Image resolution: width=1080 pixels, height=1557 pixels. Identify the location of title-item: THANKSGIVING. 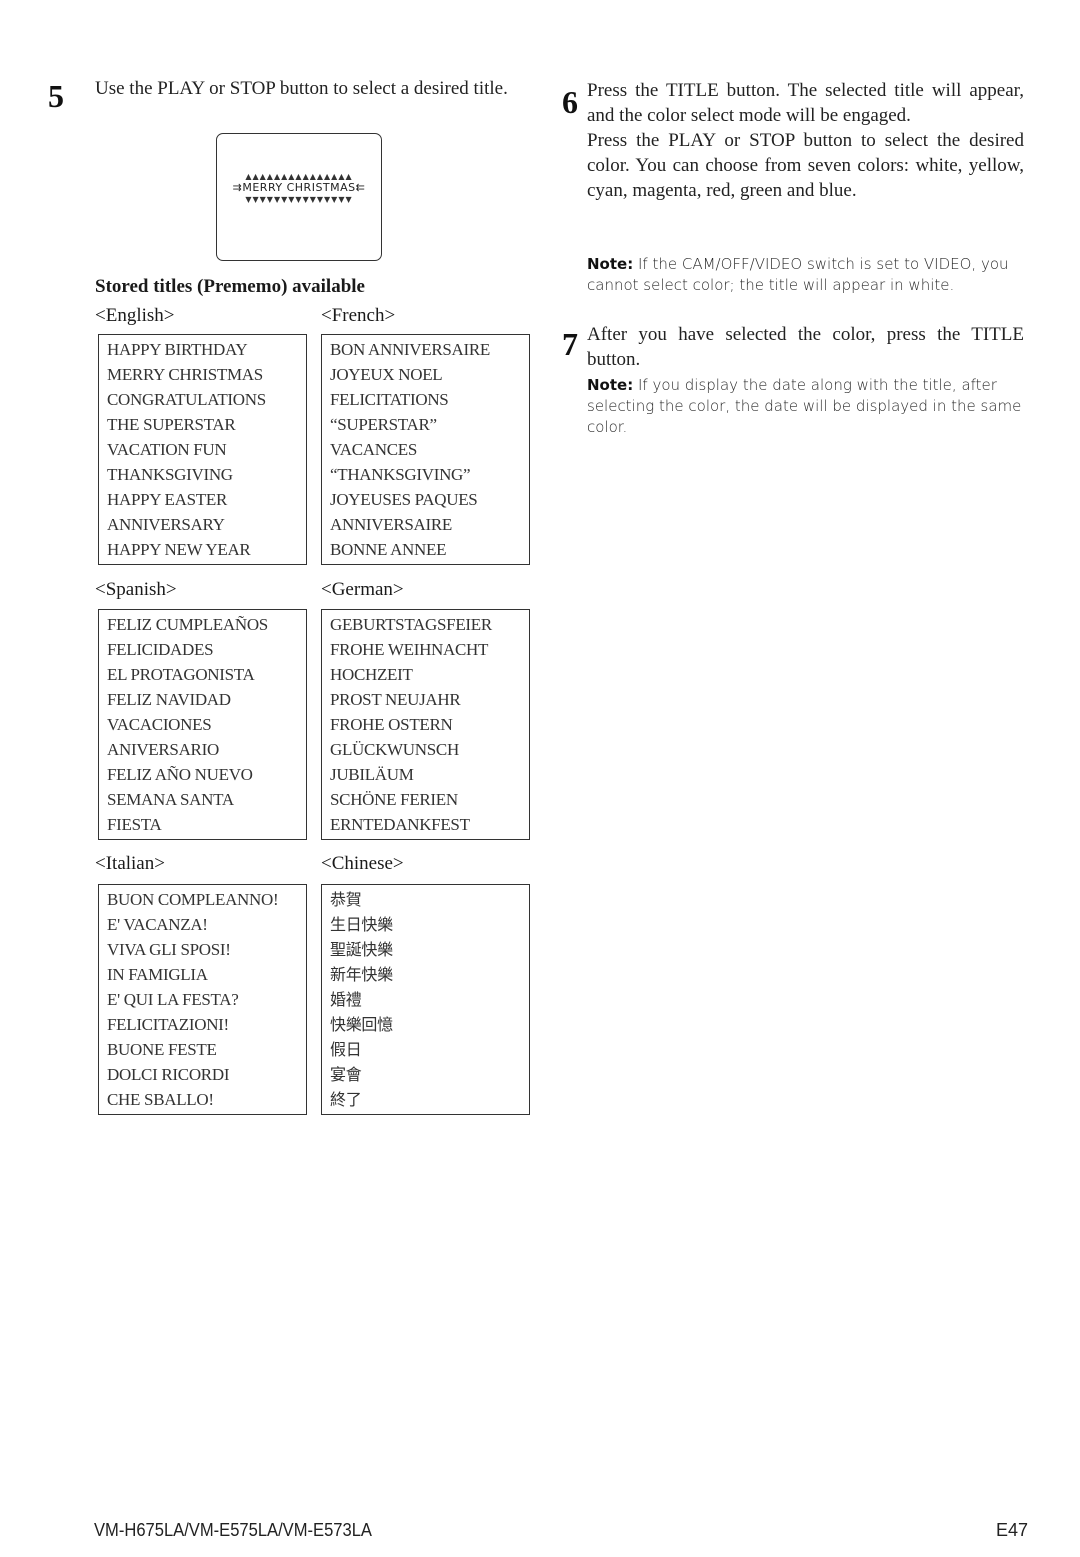
(170, 474).